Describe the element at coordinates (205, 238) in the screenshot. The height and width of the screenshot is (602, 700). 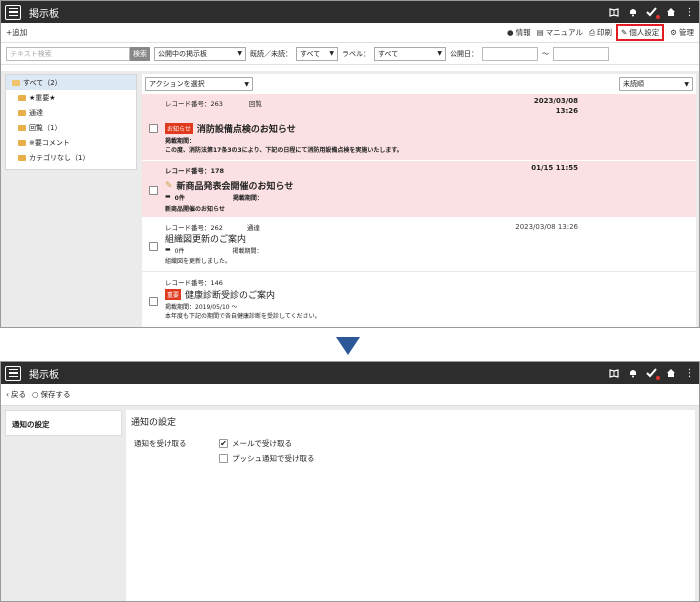
I see `post-title: 組織図更新のご案内` at that location.